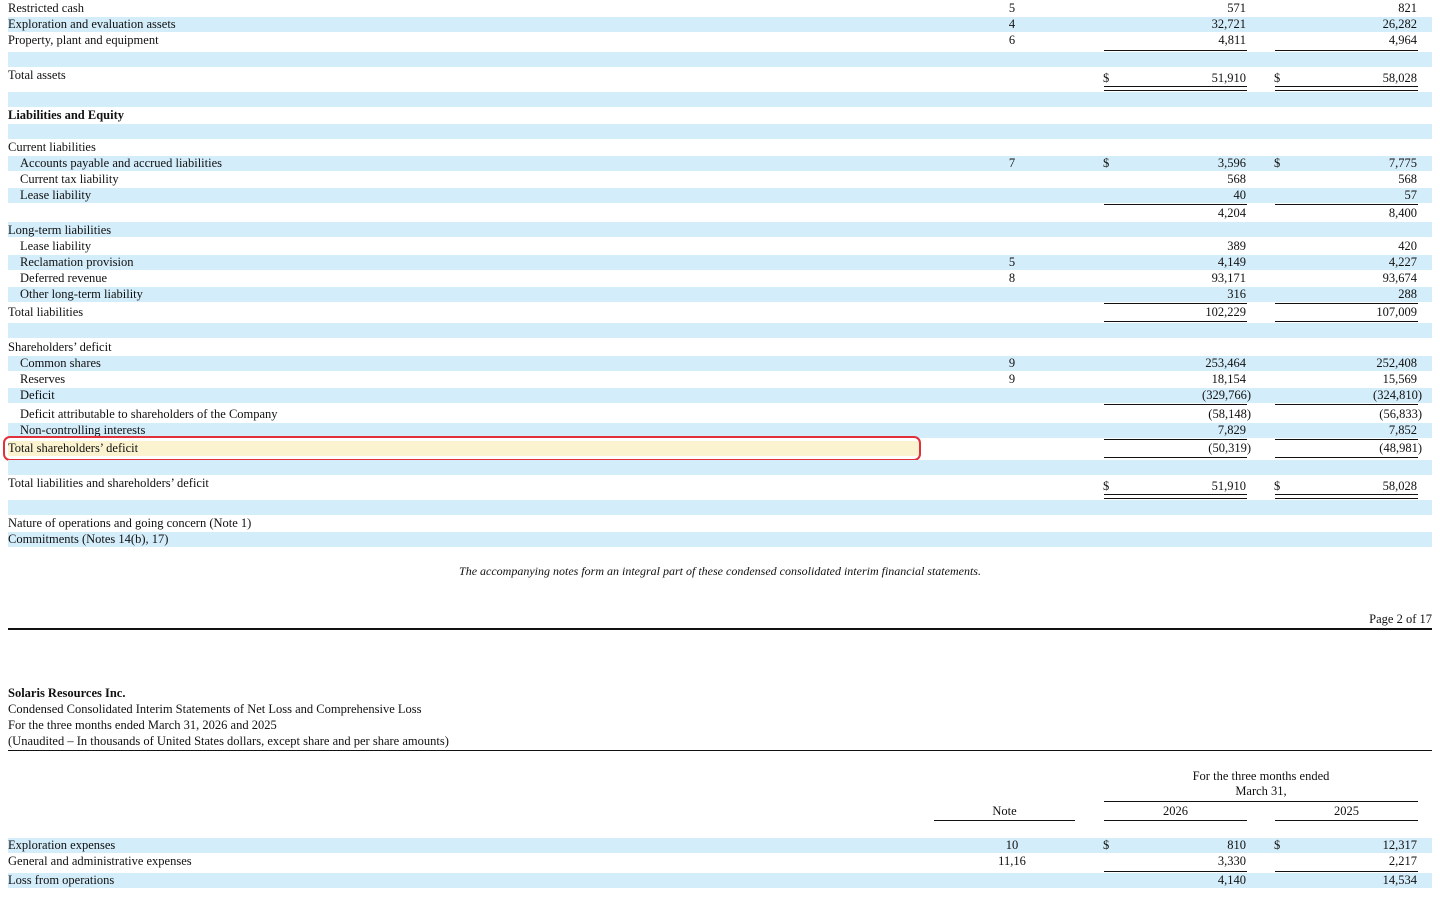 The height and width of the screenshot is (900, 1440). What do you see at coordinates (1231, 163) in the screenshot?
I see `value-2026: 3,596` at bounding box center [1231, 163].